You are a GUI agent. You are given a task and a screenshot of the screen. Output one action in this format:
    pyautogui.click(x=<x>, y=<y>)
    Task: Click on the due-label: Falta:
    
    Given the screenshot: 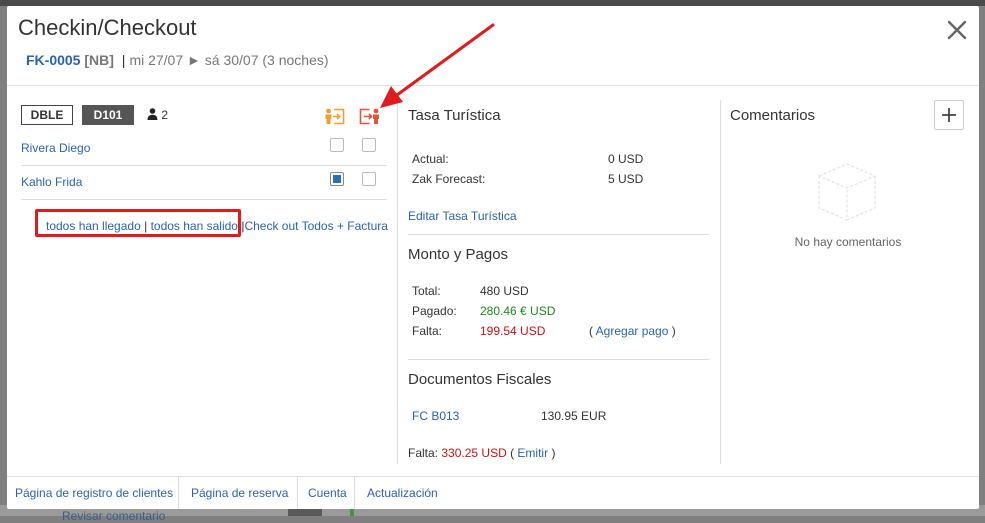 What is the action you would take?
    pyautogui.click(x=427, y=331)
    